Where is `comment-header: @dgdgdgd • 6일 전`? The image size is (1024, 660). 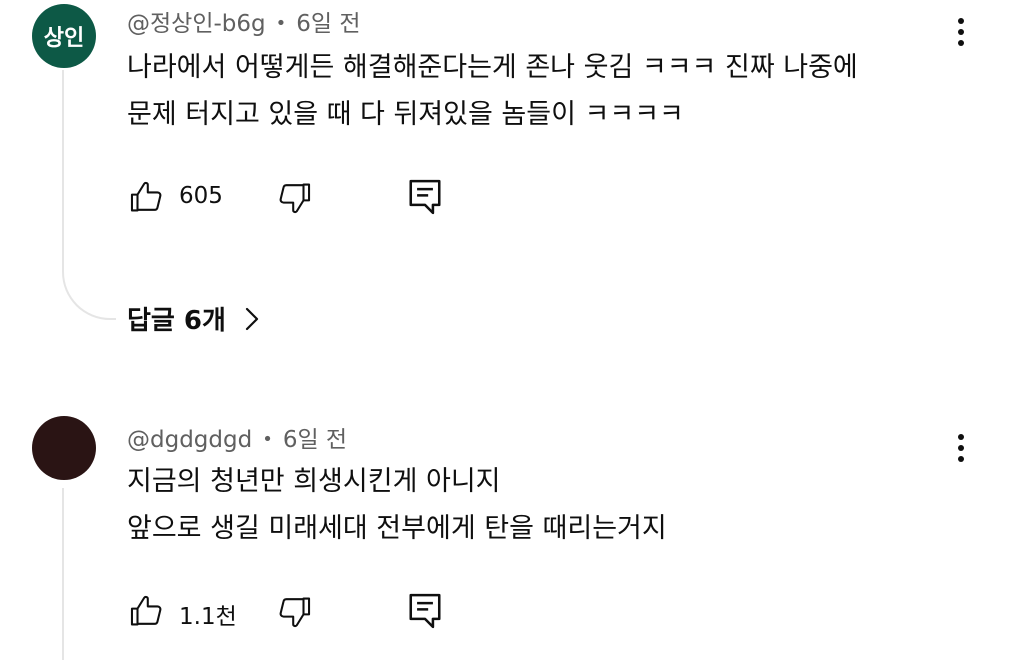 comment-header: @dgdgdgd • 6일 전 is located at coordinates (237, 437).